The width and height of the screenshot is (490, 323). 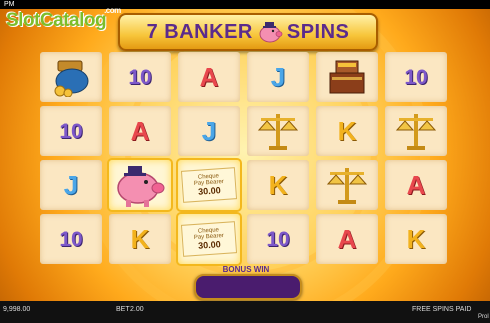 I want to click on game-title-banner: 7 BANKER SPINS, so click(x=248, y=32).